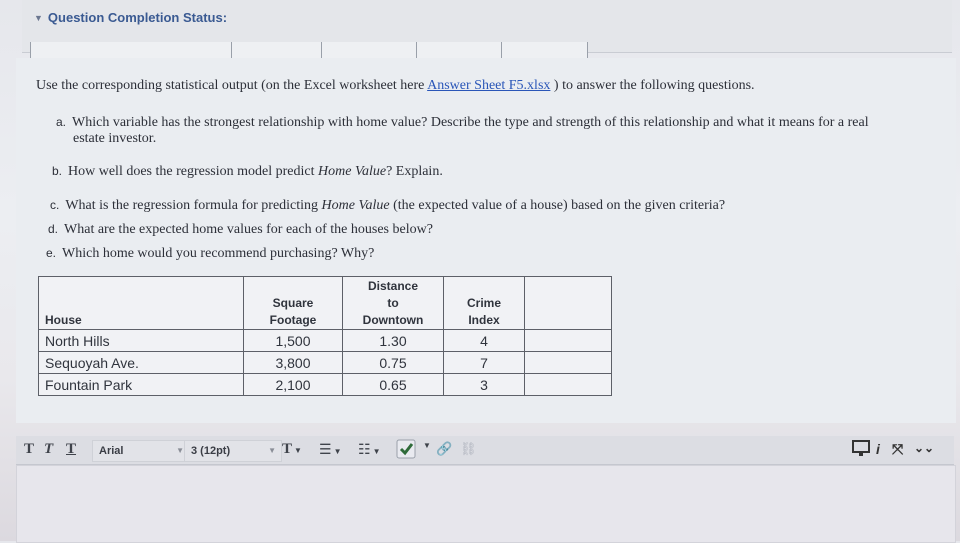 The image size is (960, 543). I want to click on status-title: Question Completion Status:, so click(137, 17).